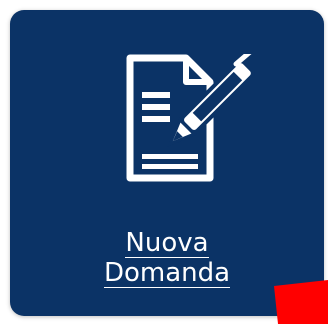 The image size is (328, 324). Describe the element at coordinates (167, 273) in the screenshot. I see `tile-label-line2: Domanda` at that location.